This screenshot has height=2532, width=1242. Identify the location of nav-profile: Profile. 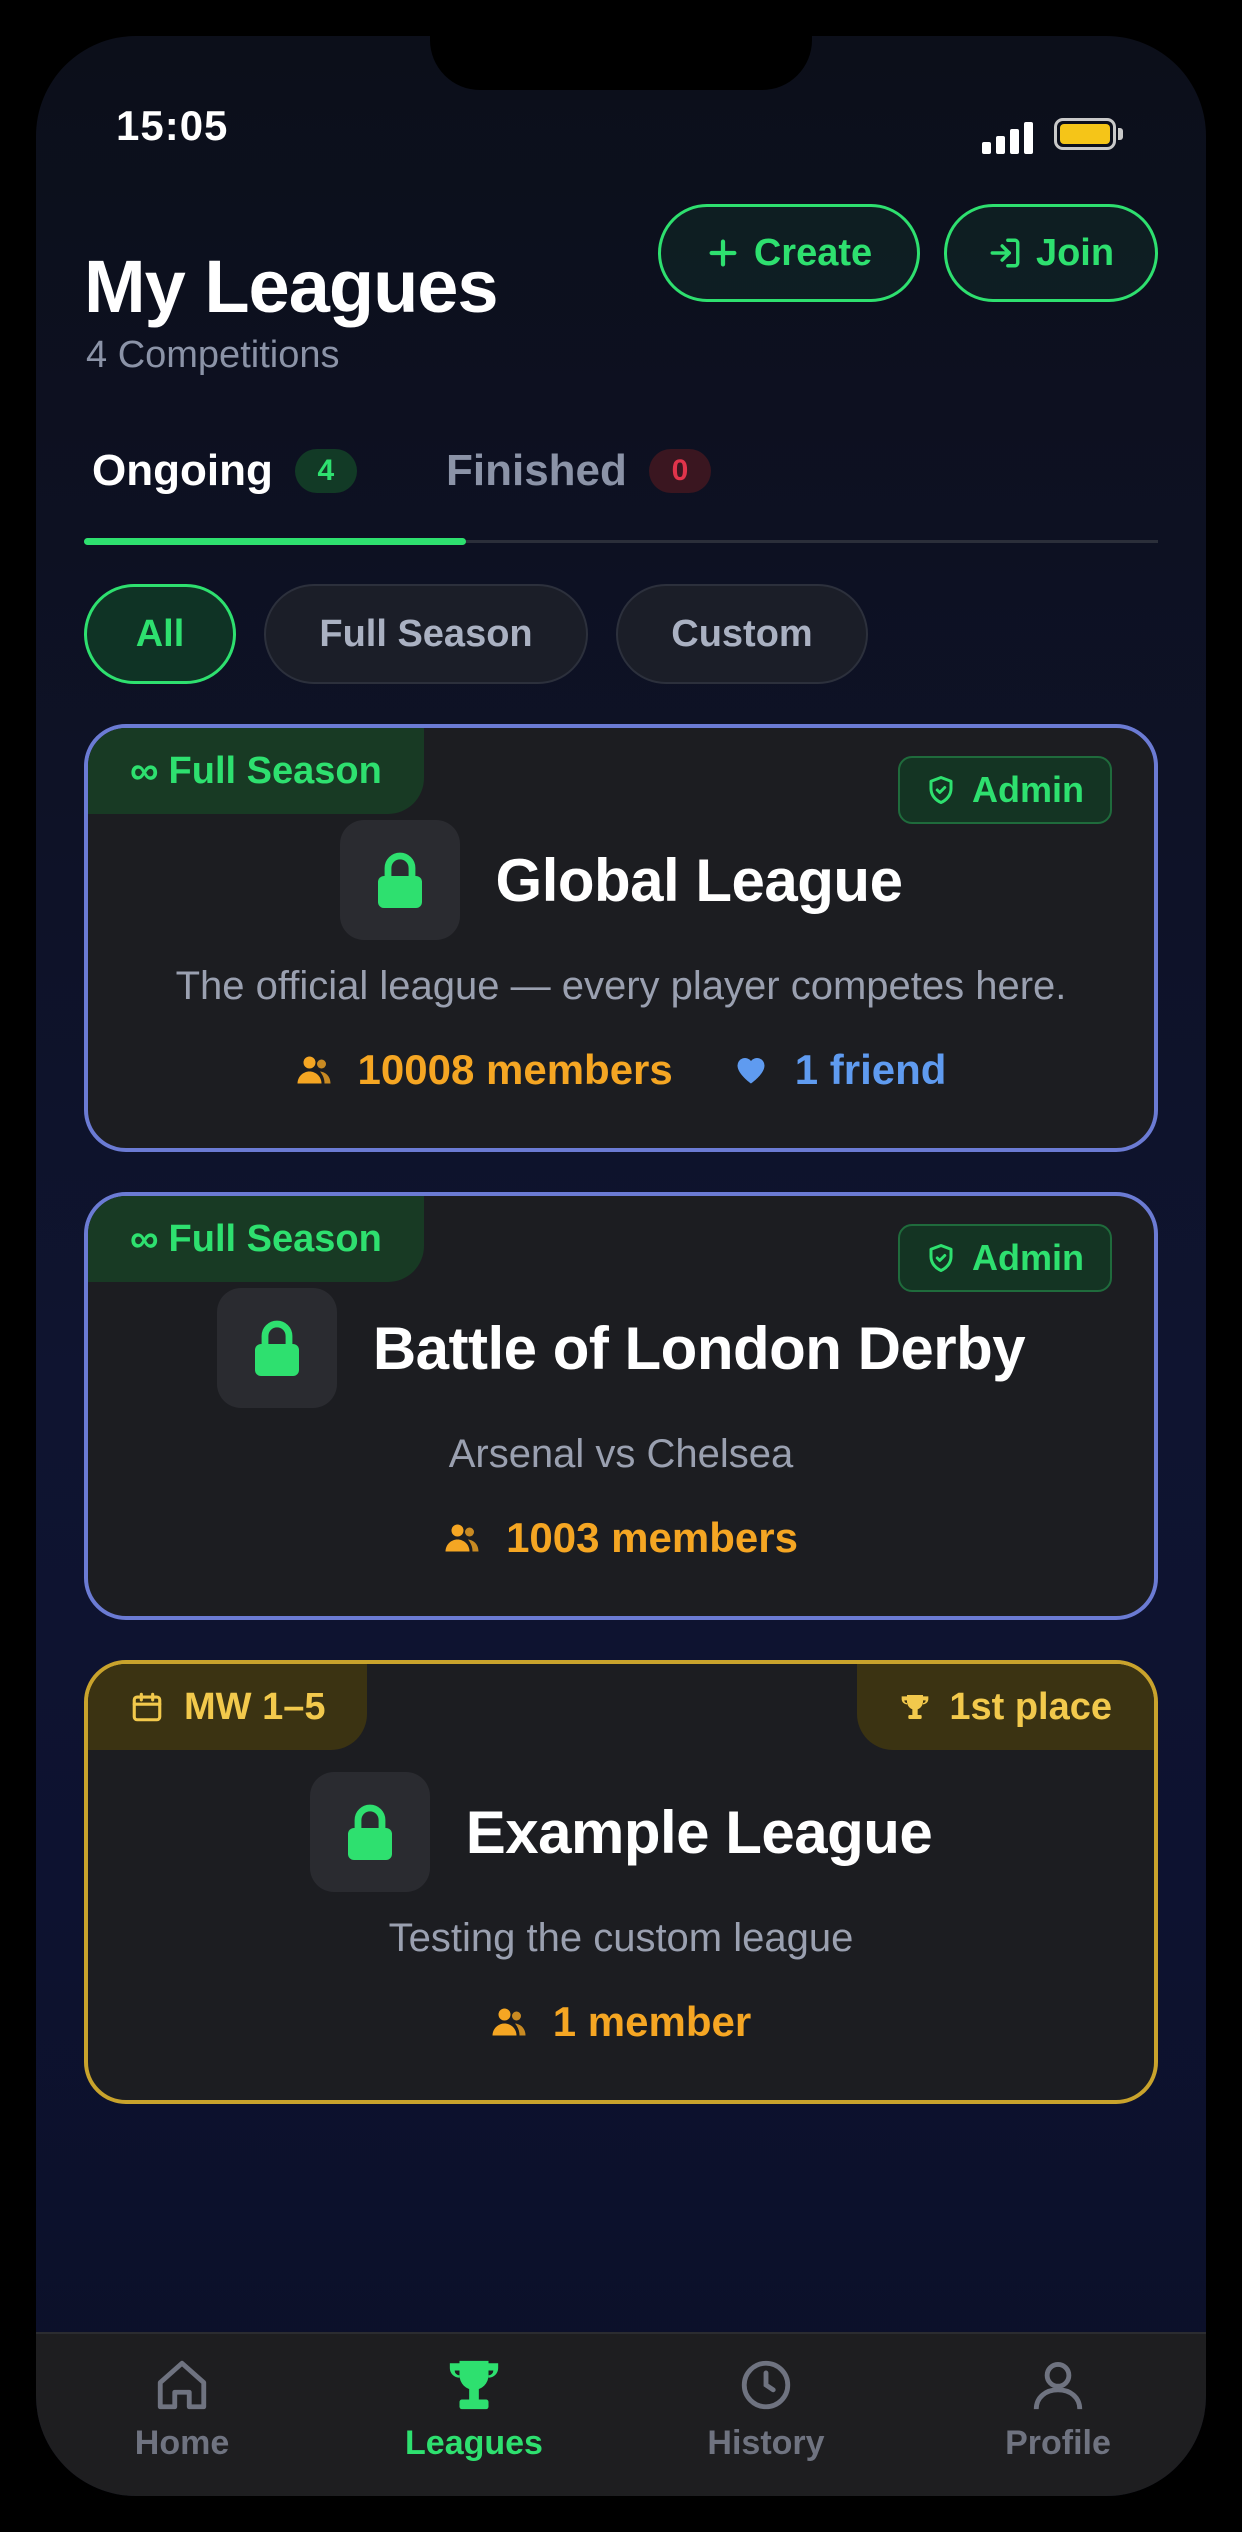
(1058, 2409).